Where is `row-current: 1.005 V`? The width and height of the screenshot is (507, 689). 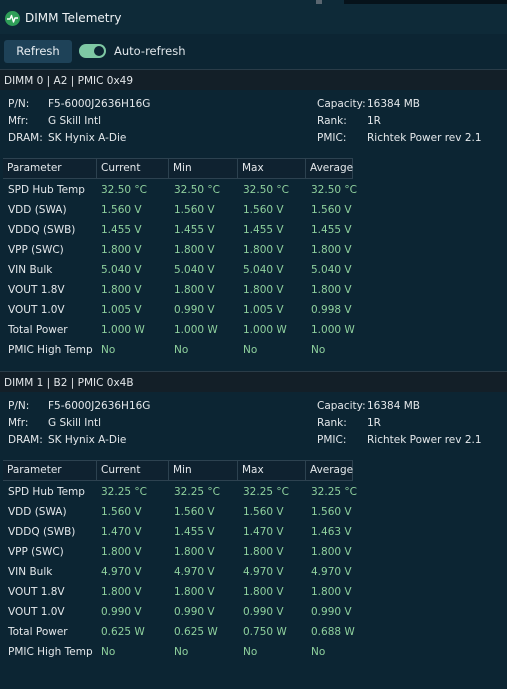
row-current: 1.005 V is located at coordinates (121, 310).